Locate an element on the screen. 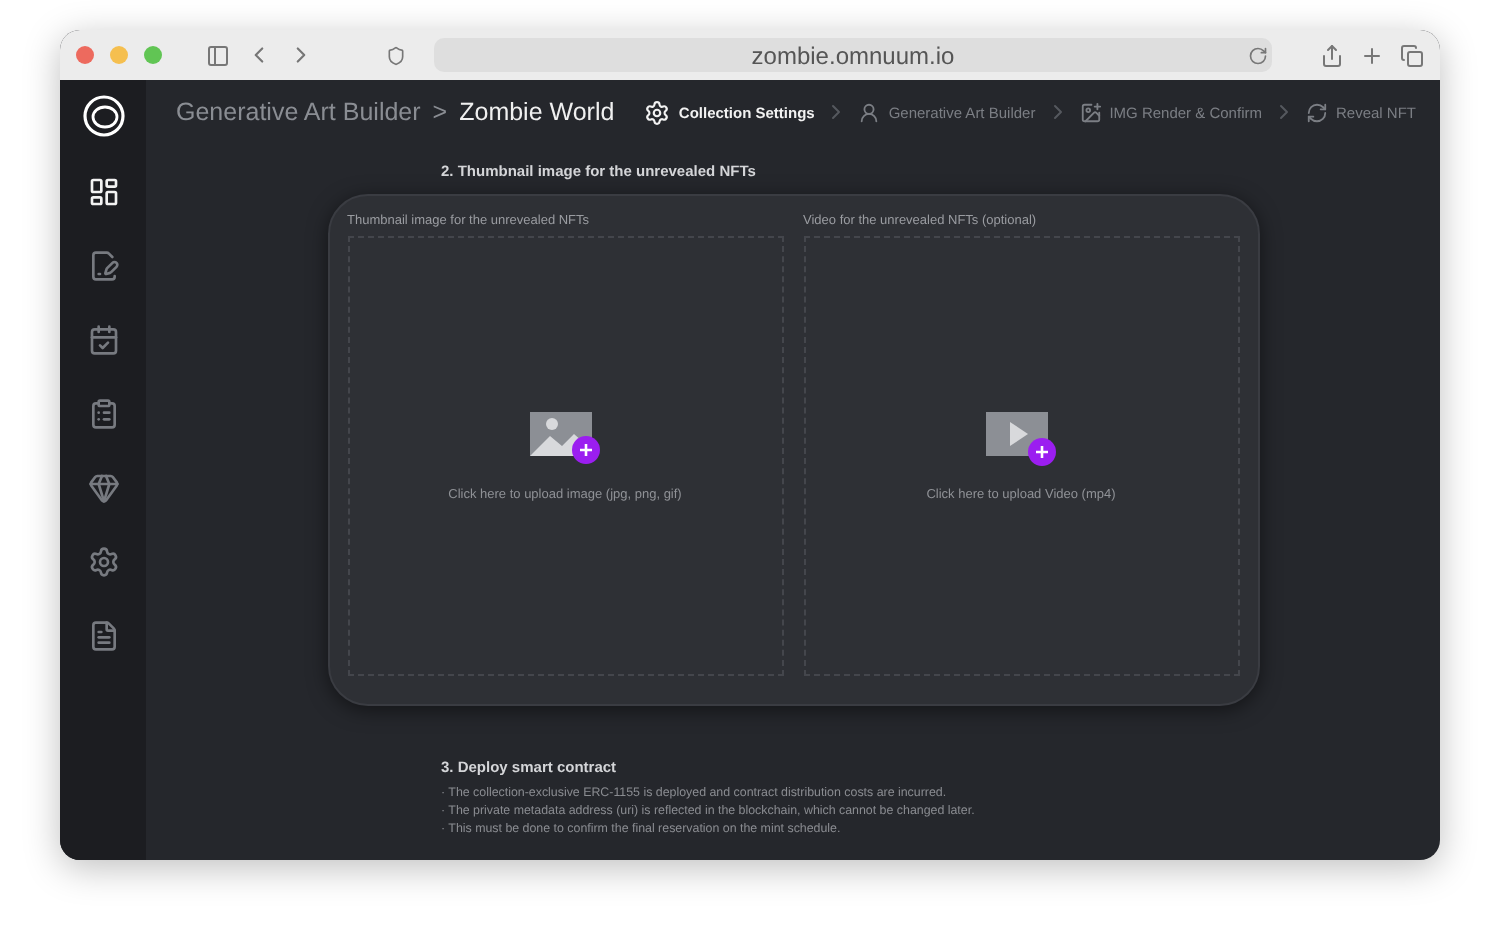 The image size is (1500, 928). logo-icon is located at coordinates (103, 116).